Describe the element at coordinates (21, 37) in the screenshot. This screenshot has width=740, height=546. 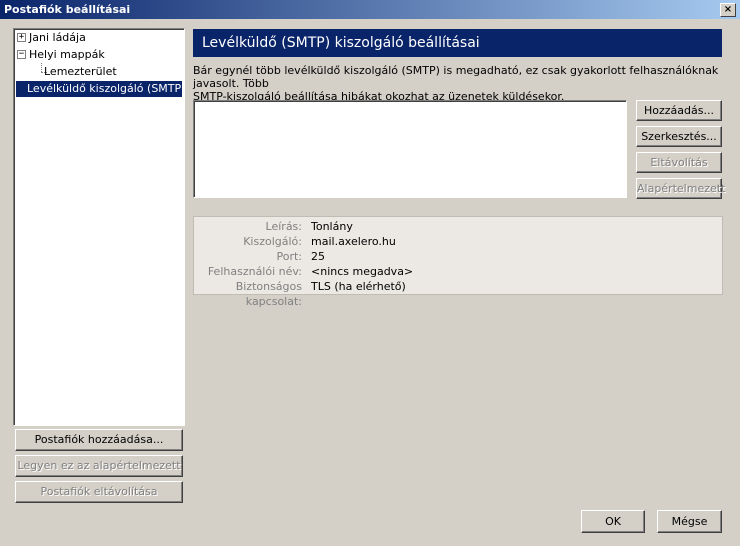
I see `expand-icon: +` at that location.